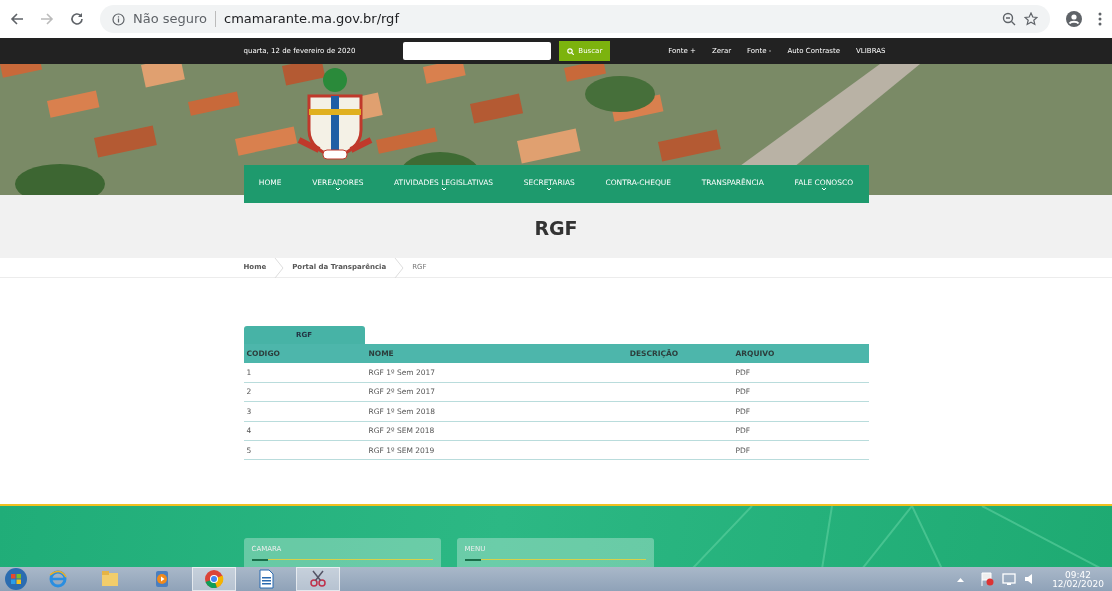 This screenshot has width=1112, height=591. What do you see at coordinates (118, 19) in the screenshot?
I see `info-icon` at bounding box center [118, 19].